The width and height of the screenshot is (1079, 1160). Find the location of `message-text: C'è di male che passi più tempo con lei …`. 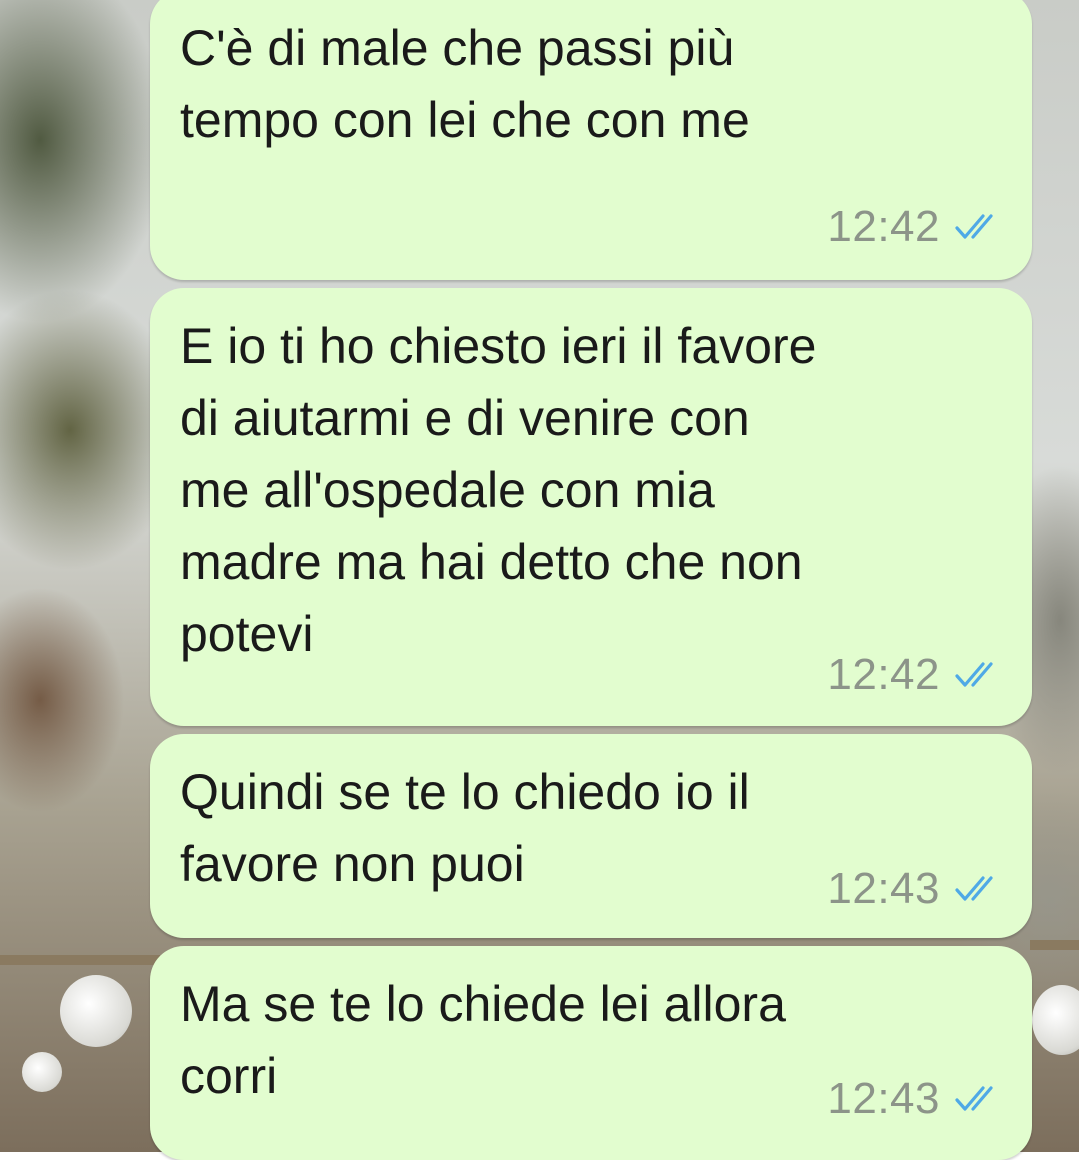

message-text: C'è di male che passi più tempo con lei … is located at coordinates (465, 84).